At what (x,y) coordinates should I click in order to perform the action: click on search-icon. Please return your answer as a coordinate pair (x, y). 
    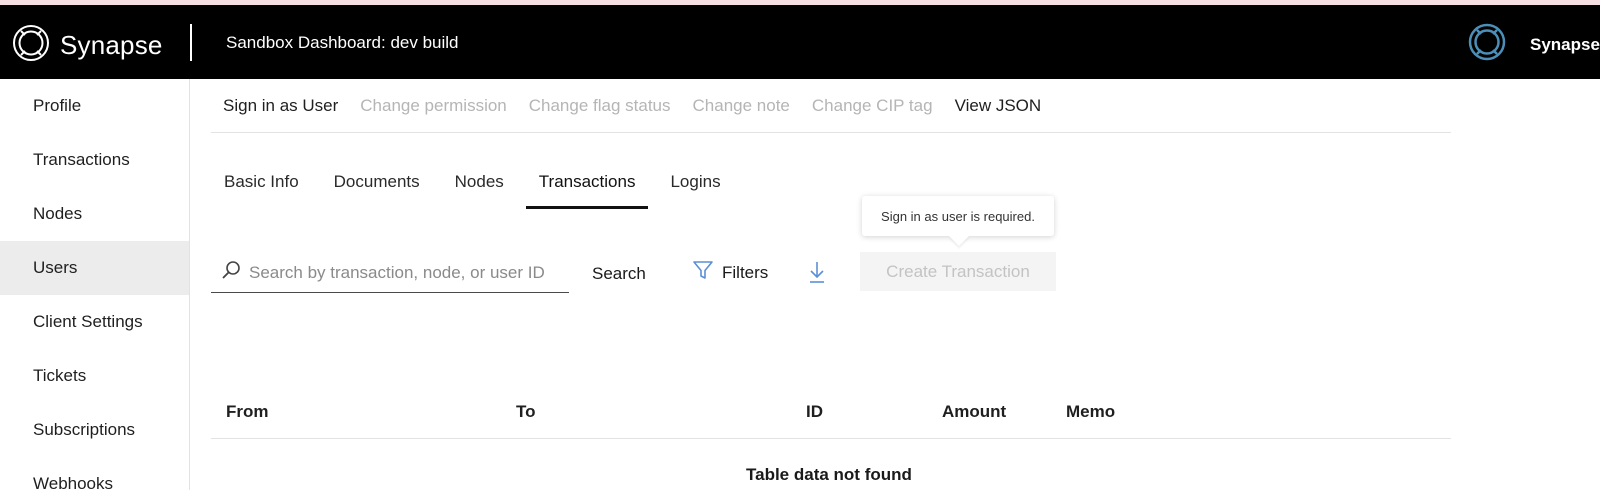
    Looking at the image, I should click on (231, 272).